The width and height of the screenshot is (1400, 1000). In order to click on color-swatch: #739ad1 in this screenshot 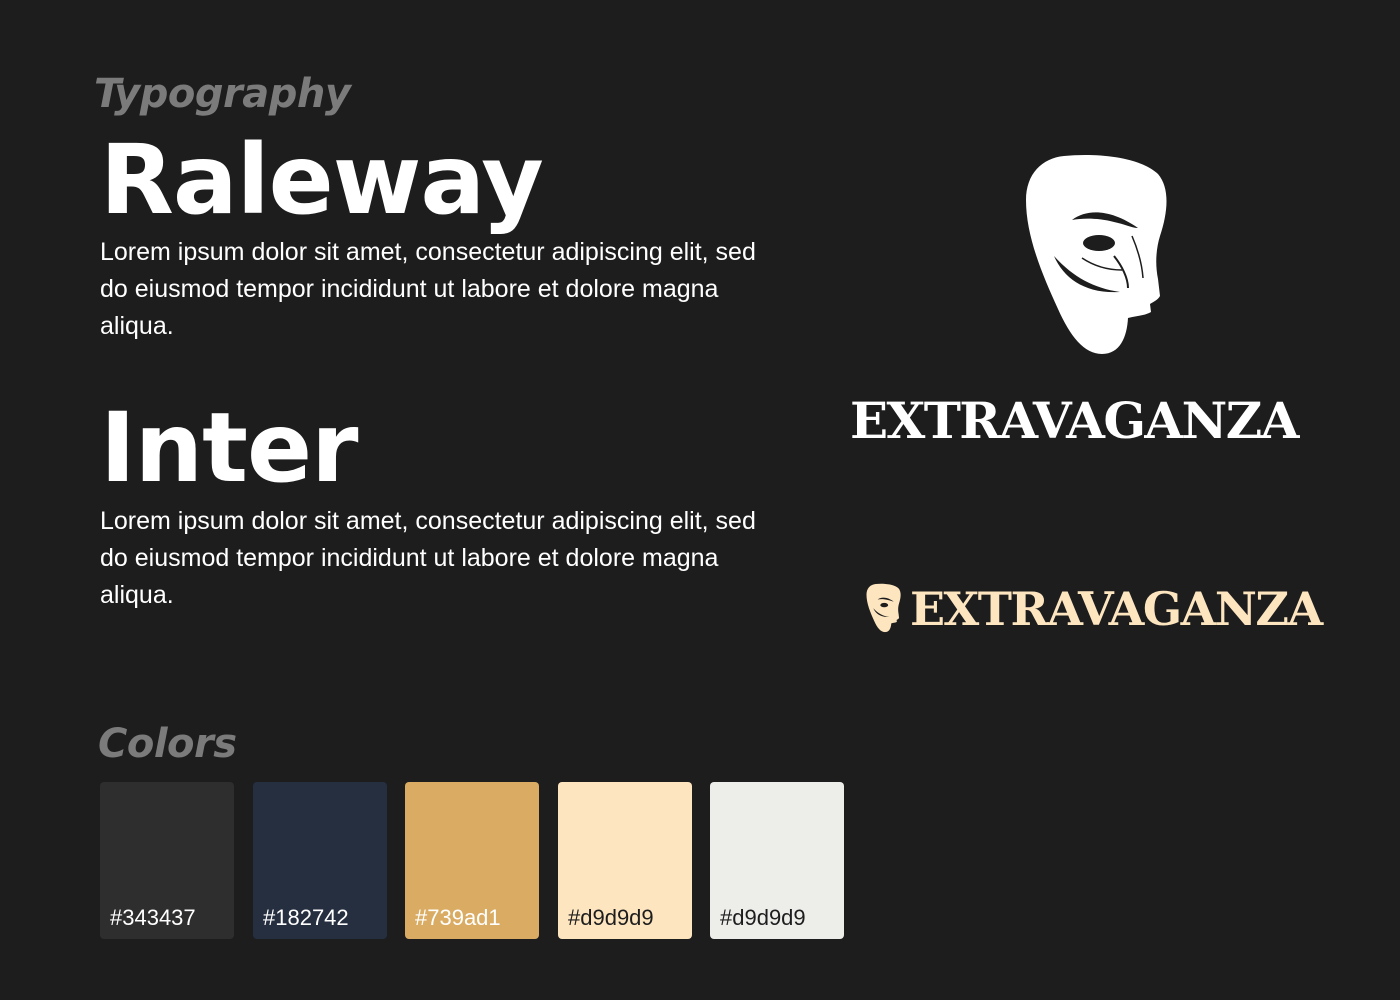, I will do `click(472, 860)`.